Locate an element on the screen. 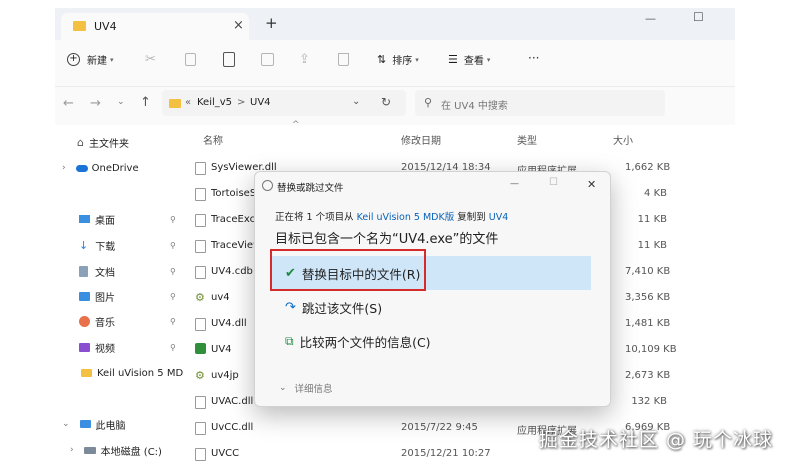 This screenshot has height=472, width=789. column-header-date: 修改日期 is located at coordinates (421, 139).